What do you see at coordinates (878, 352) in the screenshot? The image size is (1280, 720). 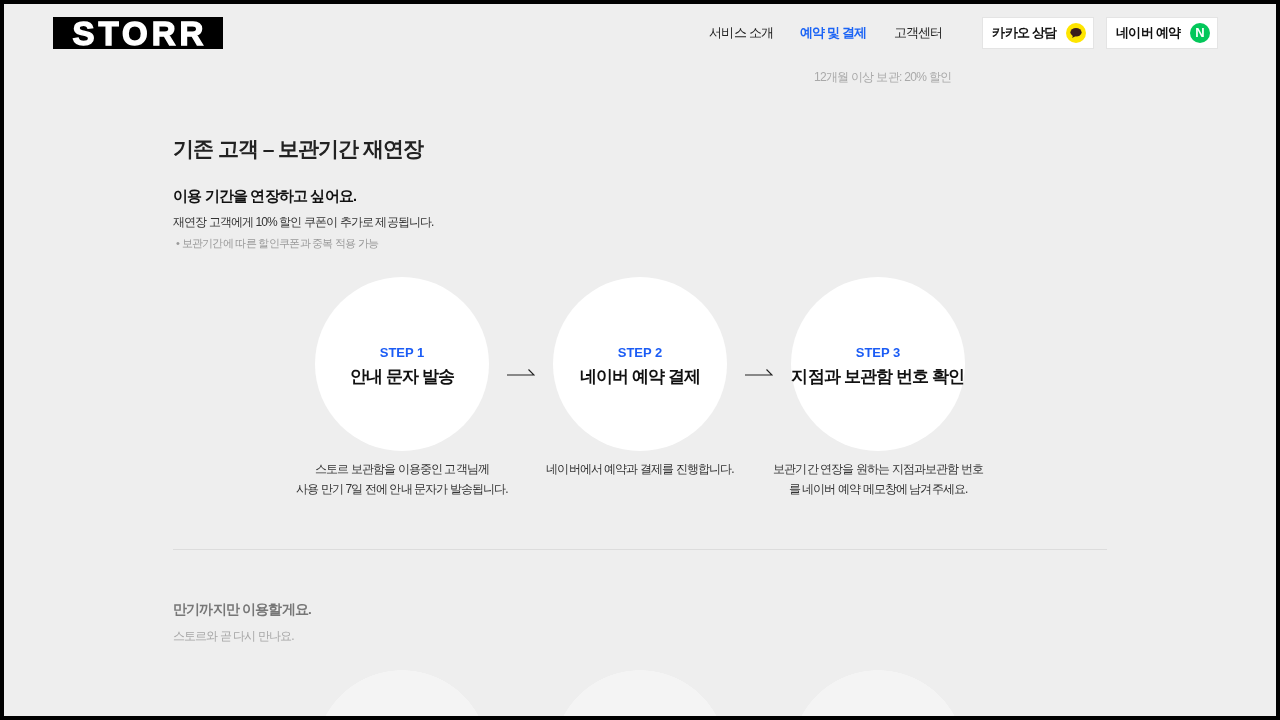 I see `step-label: STEP 3` at bounding box center [878, 352].